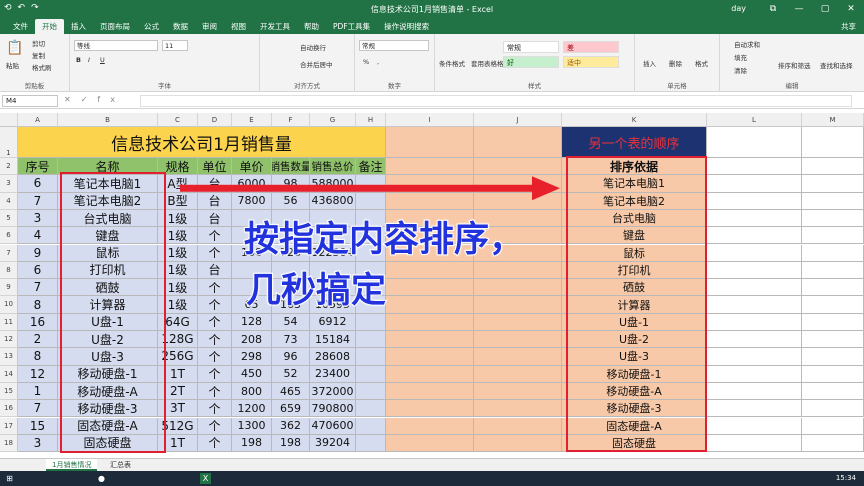 The width and height of the screenshot is (864, 486). I want to click on styles-group: 条件格式 套用表格格式 常规 差 好 适中 样式, so click(535, 63).